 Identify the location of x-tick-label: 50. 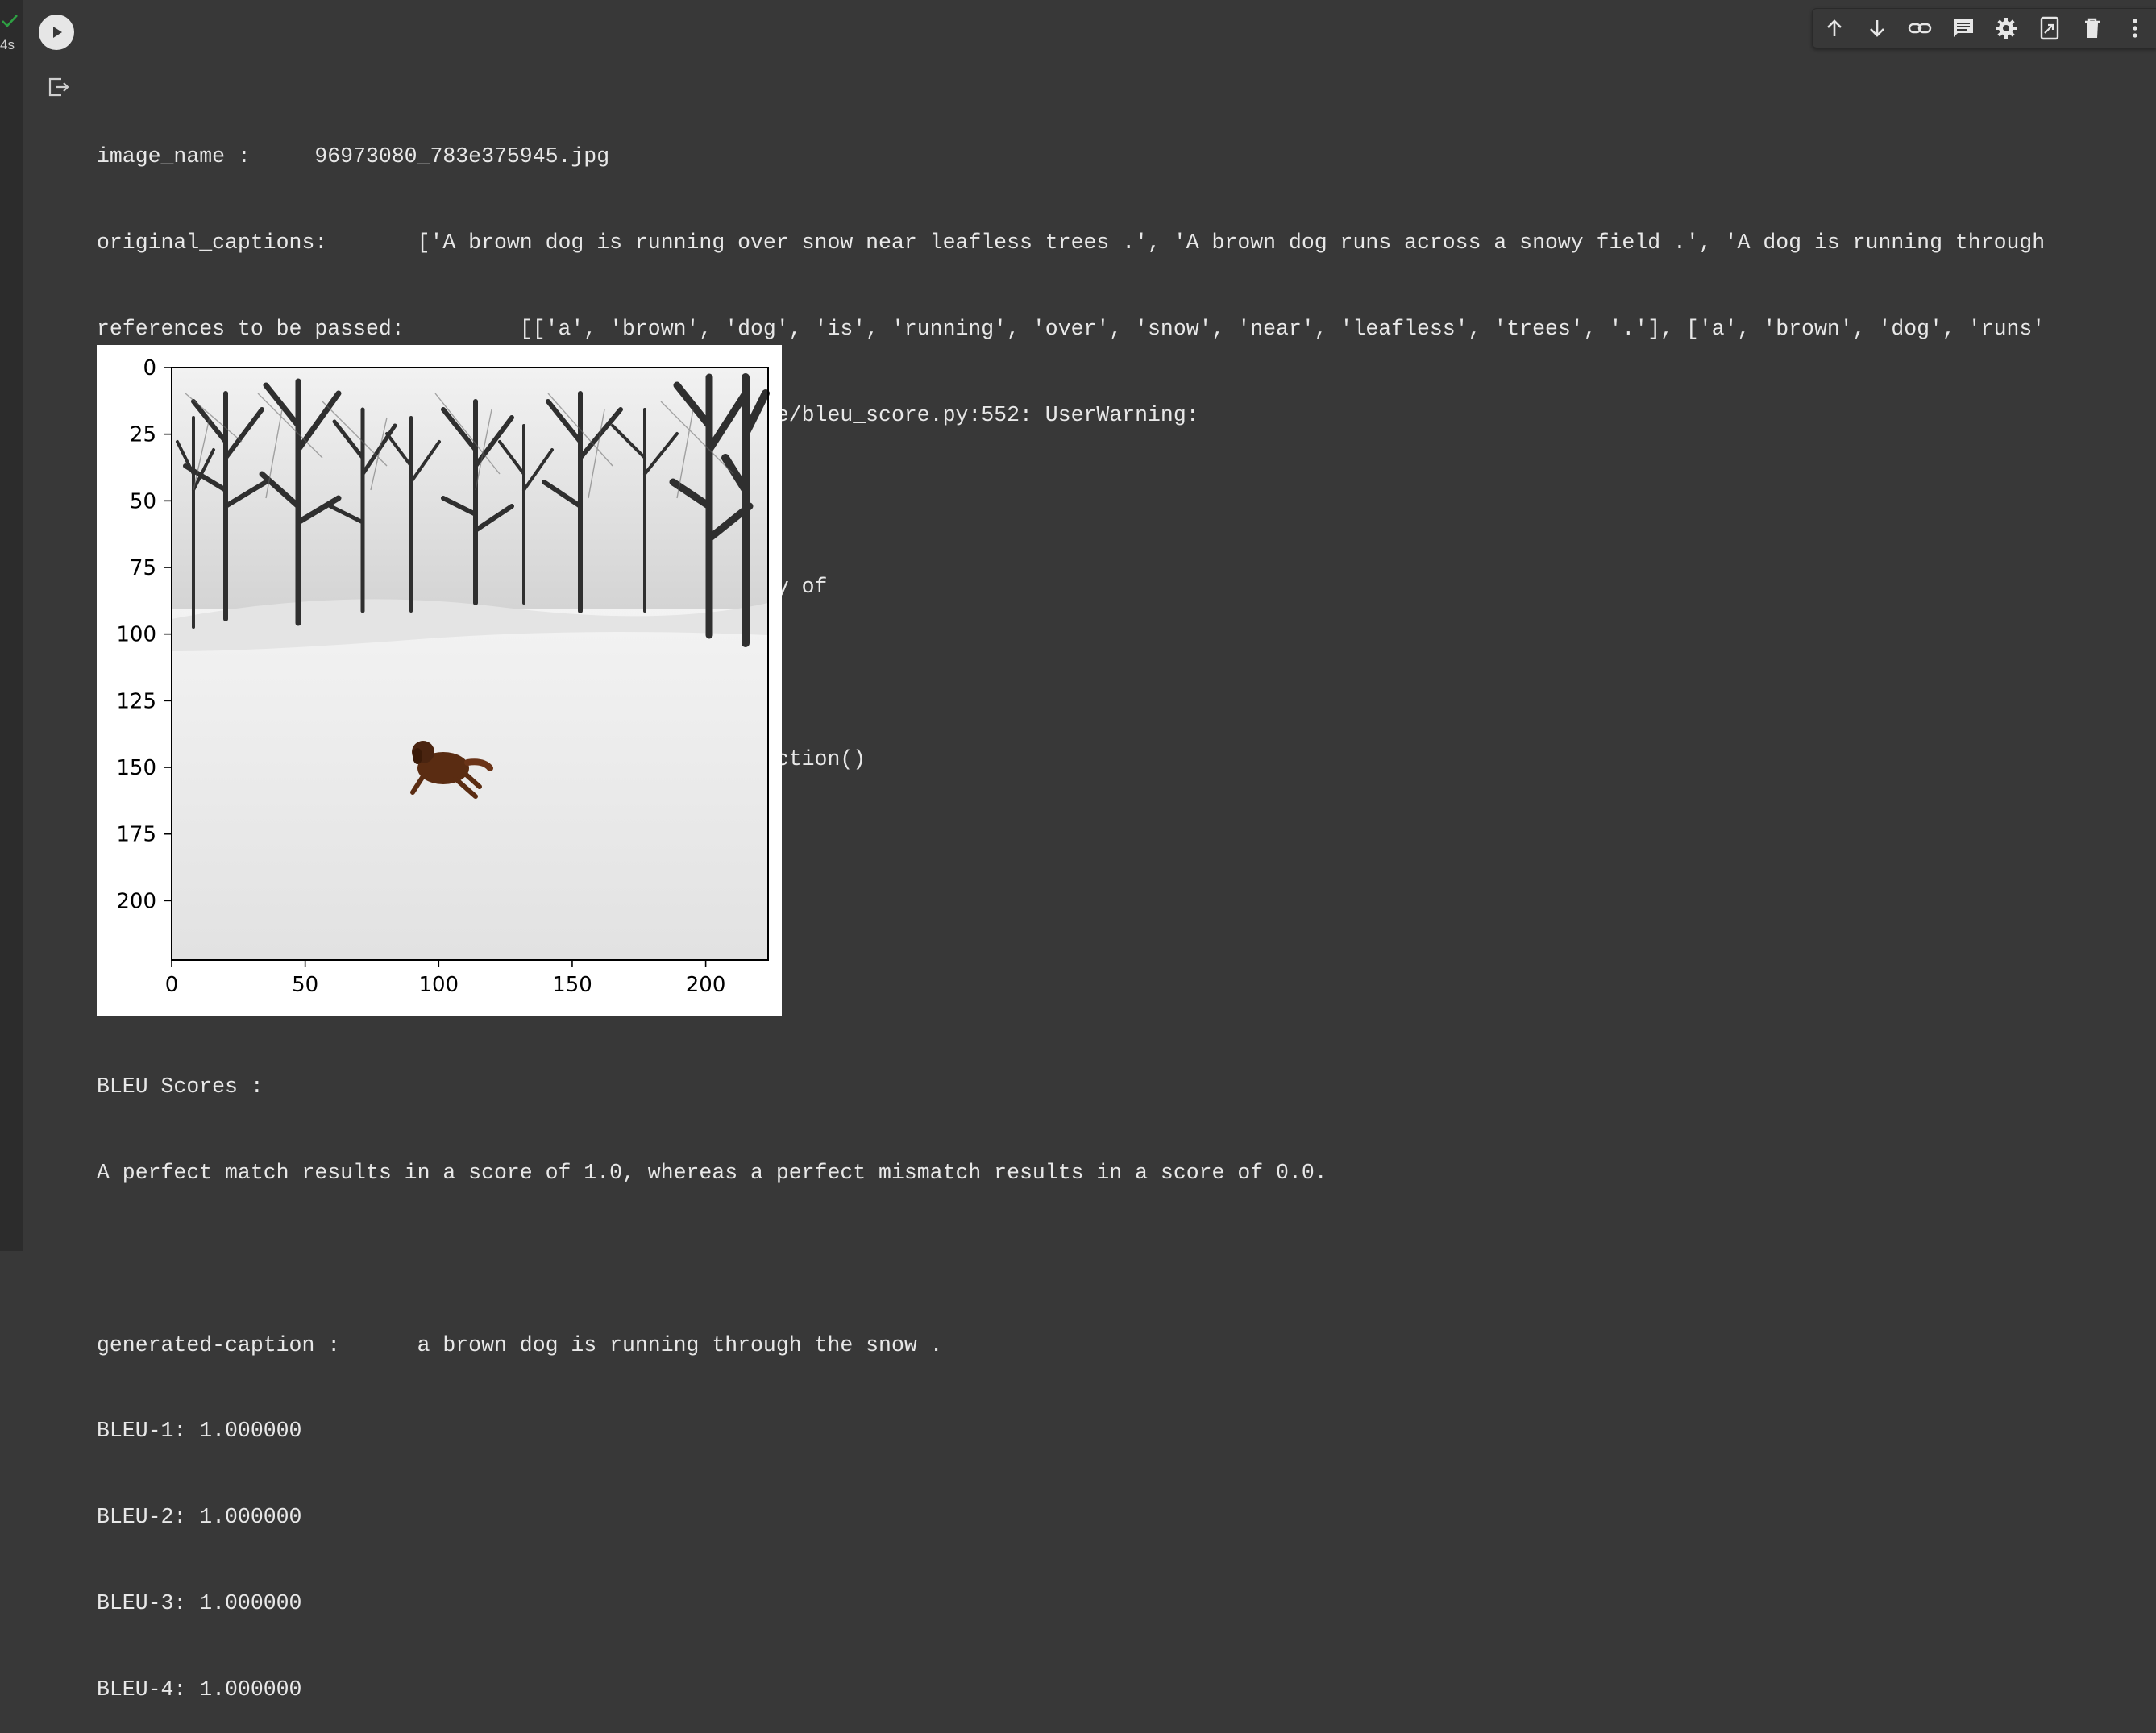
(305, 985).